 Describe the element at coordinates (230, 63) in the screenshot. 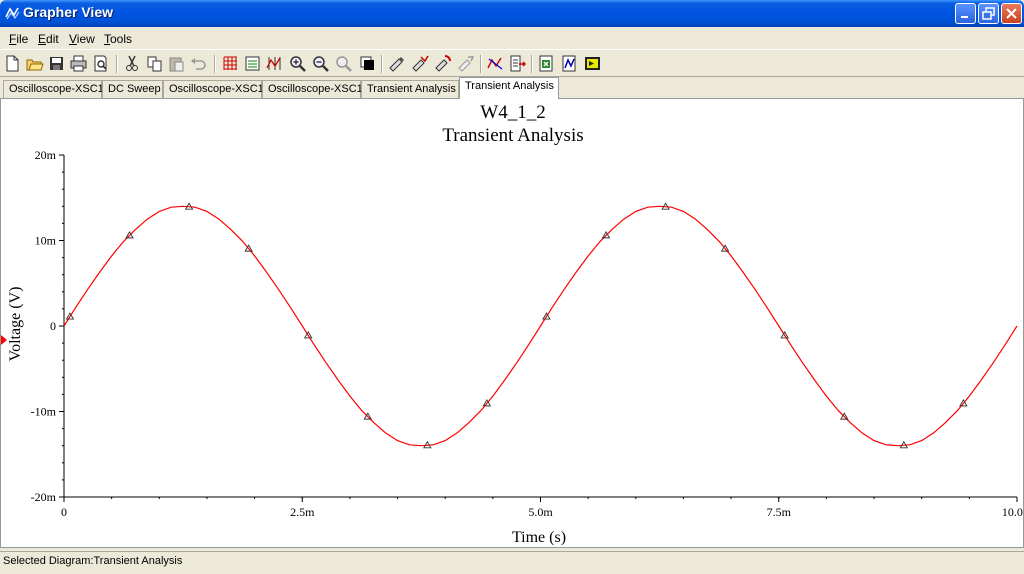

I see `grid-icon` at that location.